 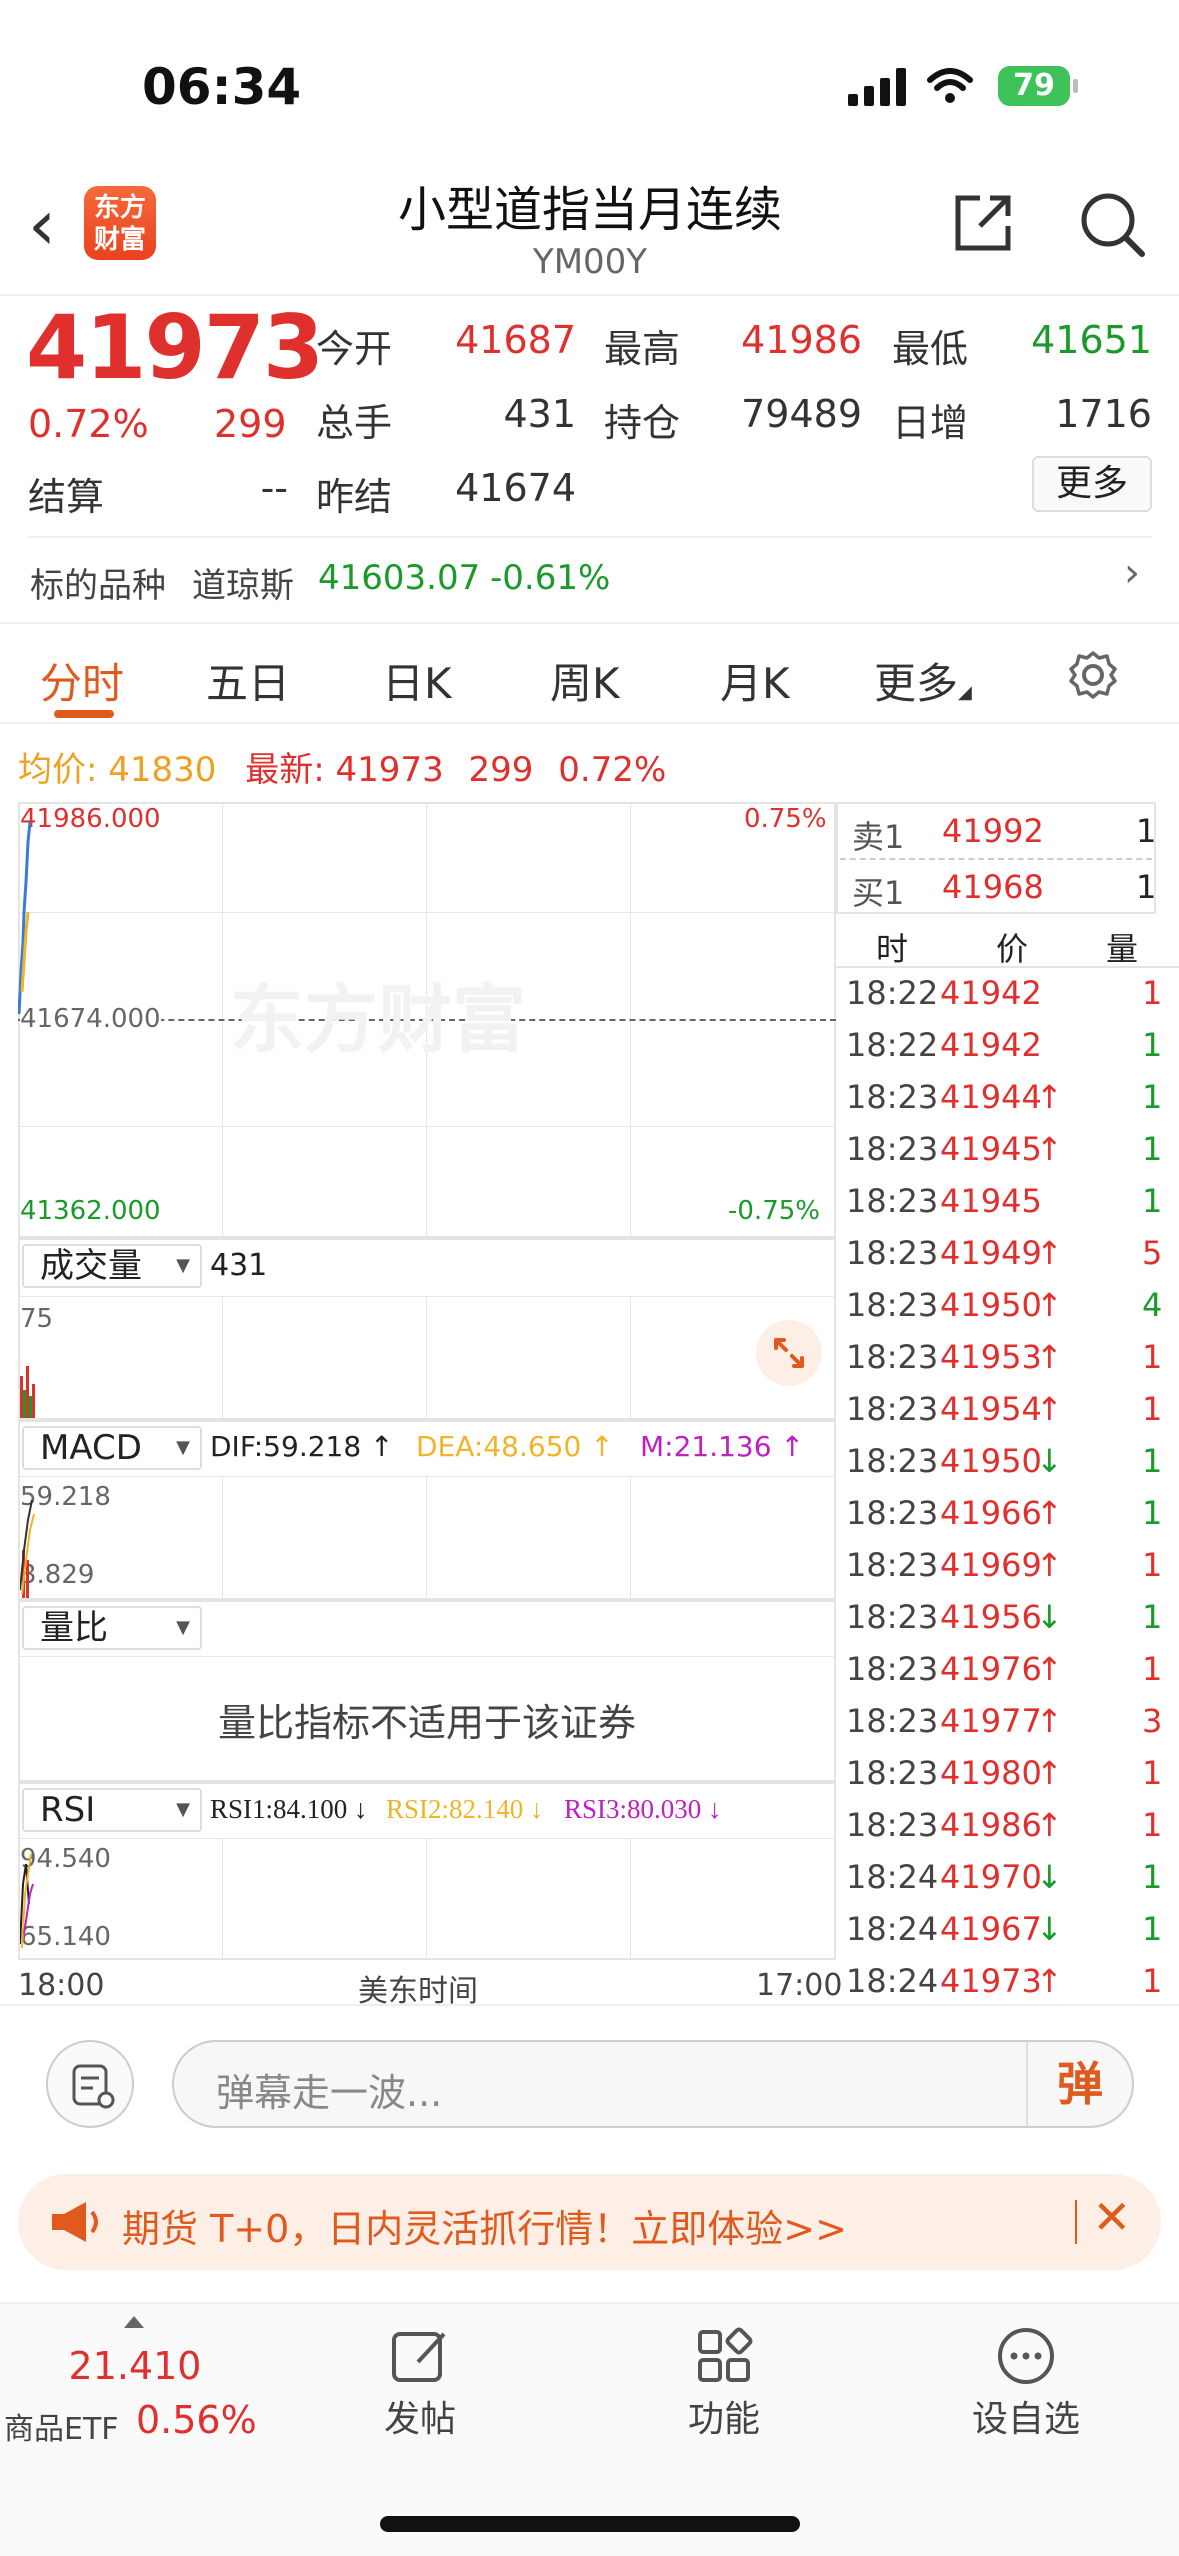 What do you see at coordinates (724, 2404) in the screenshot?
I see `functions-button: 功能` at bounding box center [724, 2404].